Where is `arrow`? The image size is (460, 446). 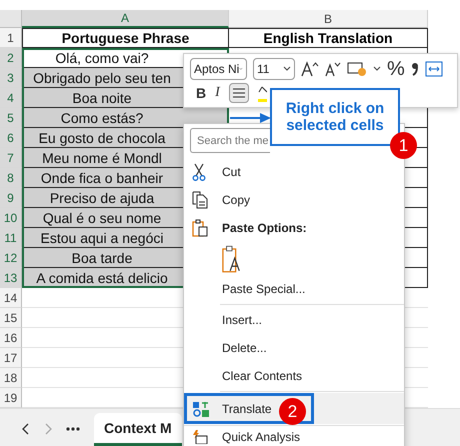
arrow is located at coordinates (251, 118).